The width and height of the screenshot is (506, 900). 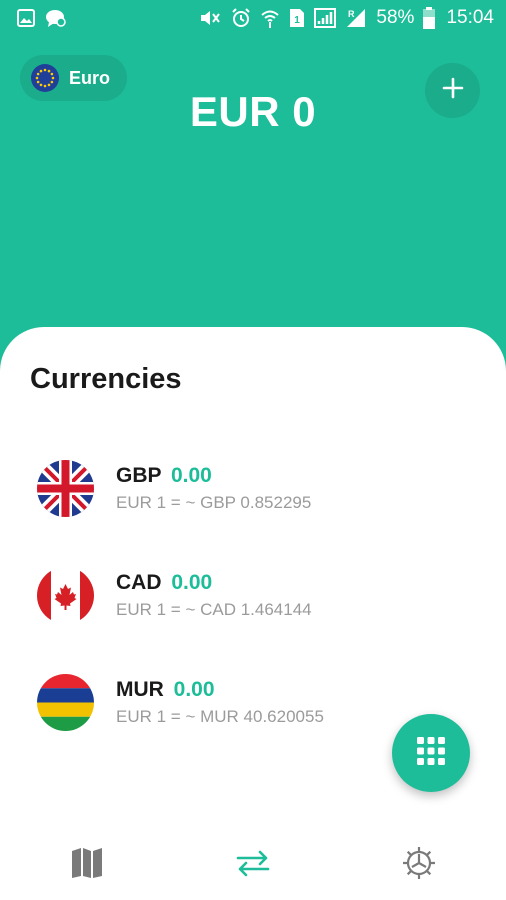 What do you see at coordinates (26, 18) in the screenshot?
I see `gallery-icon` at bounding box center [26, 18].